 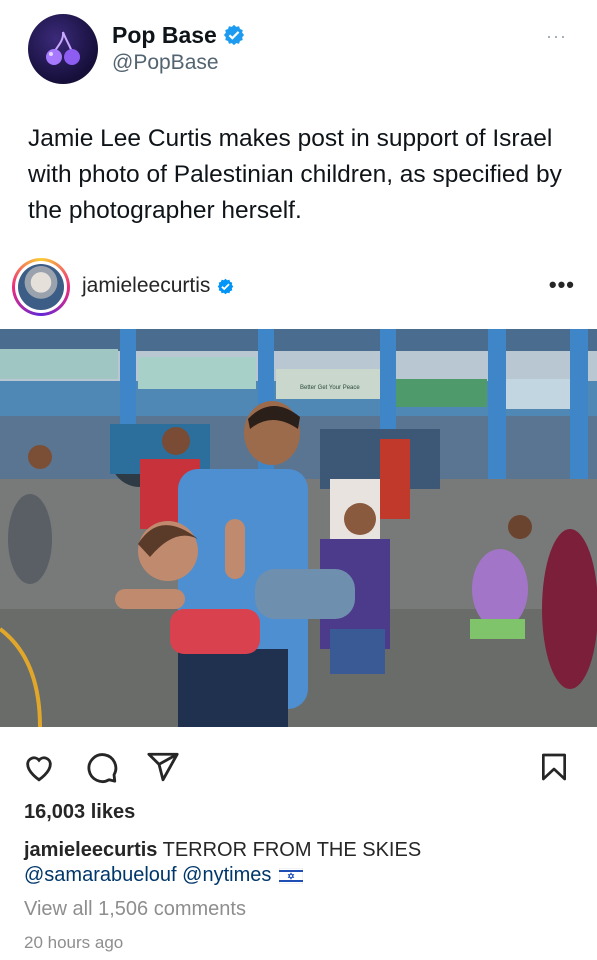 I want to click on view-all-comments-link: View all 1,506 comments, so click(x=135, y=909).